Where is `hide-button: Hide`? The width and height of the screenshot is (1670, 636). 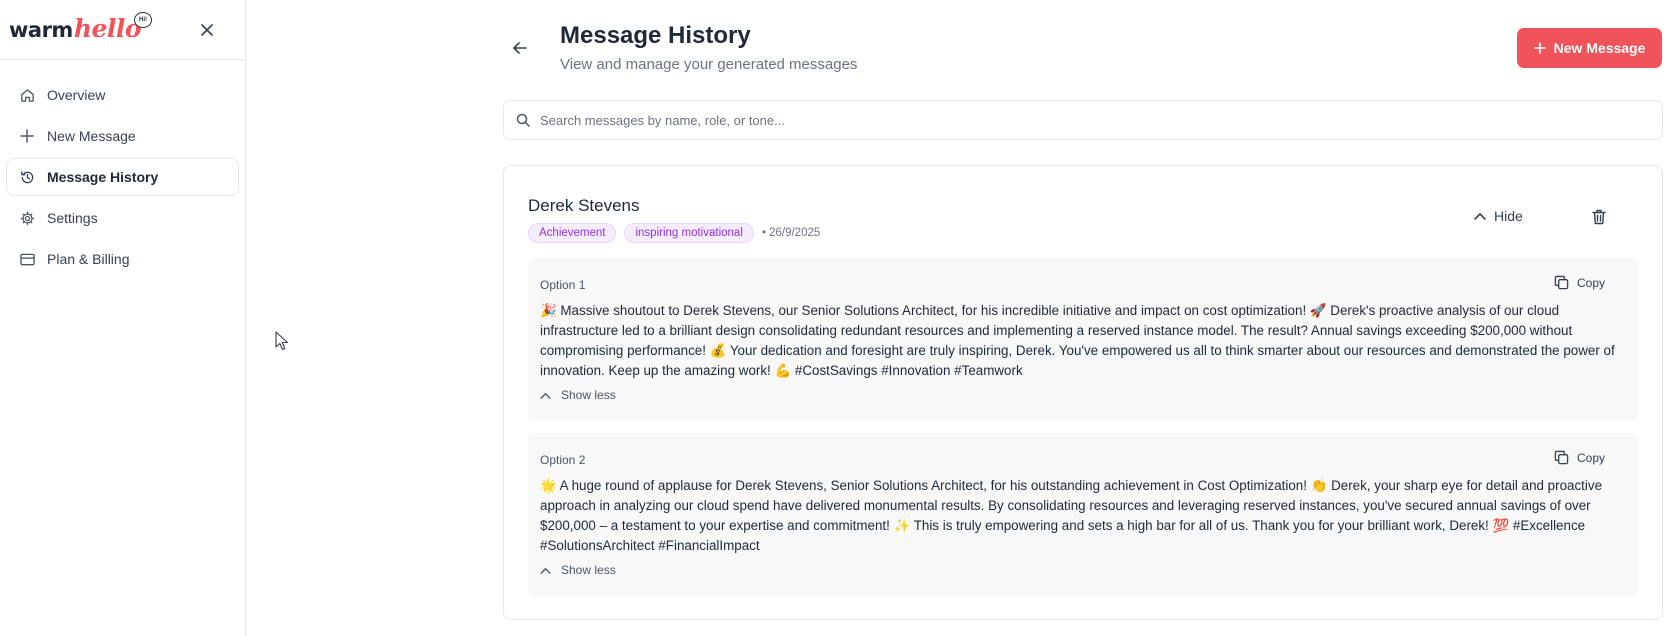
hide-button: Hide is located at coordinates (1498, 216).